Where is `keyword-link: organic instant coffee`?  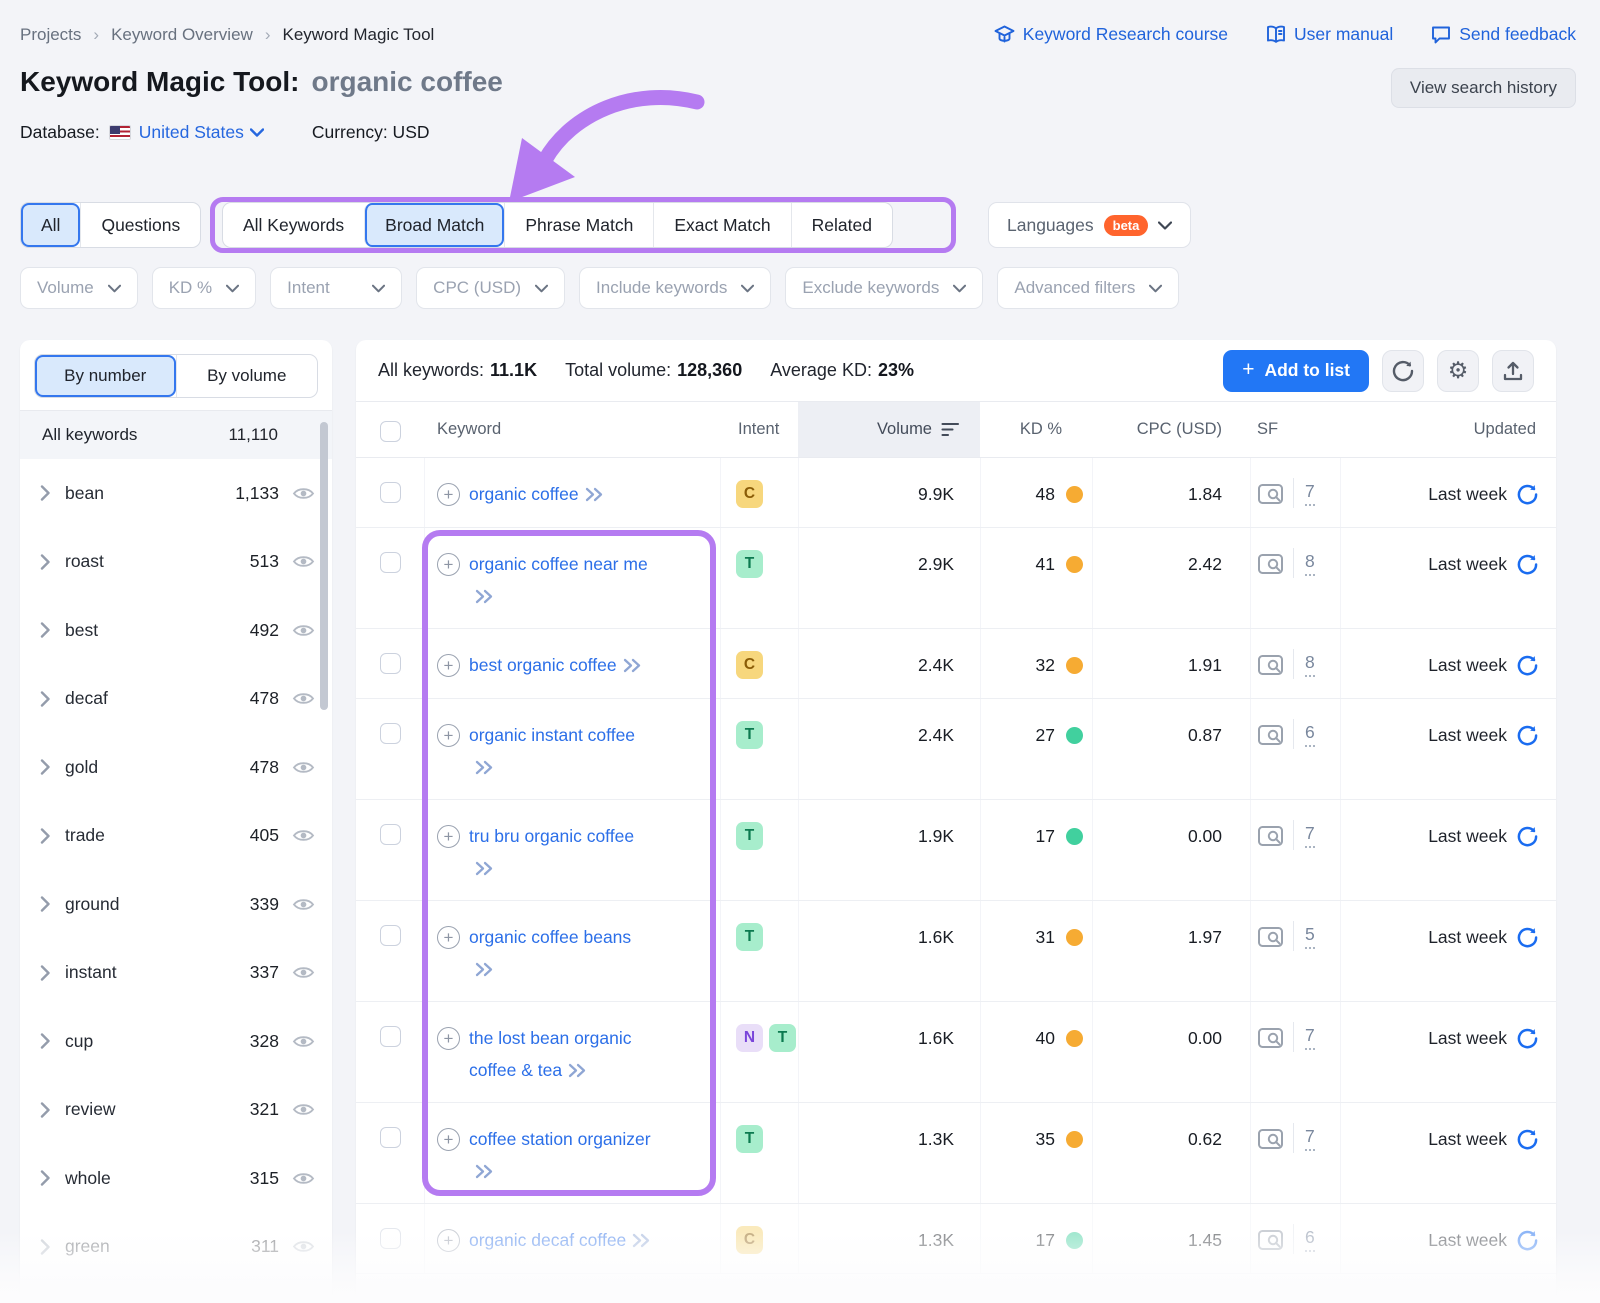
keyword-link: organic instant coffee is located at coordinates (562, 751).